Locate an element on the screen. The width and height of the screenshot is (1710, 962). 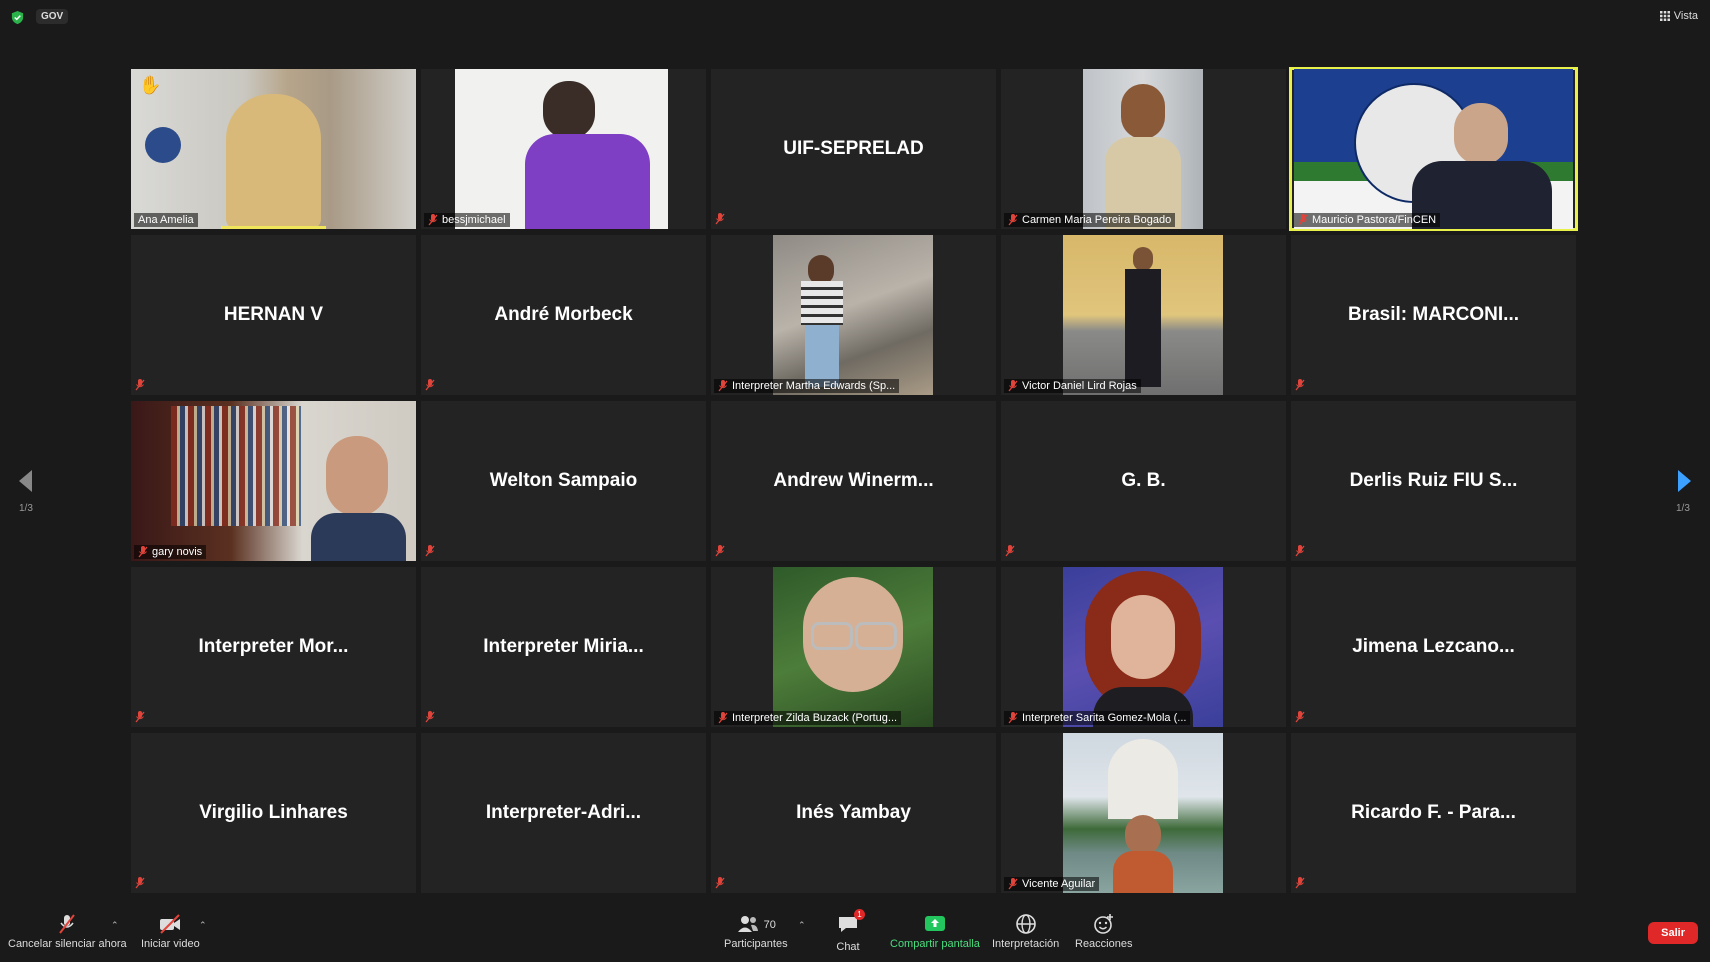
video-tile-bessjmichael: bessjmichael is located at coordinates (563, 149).